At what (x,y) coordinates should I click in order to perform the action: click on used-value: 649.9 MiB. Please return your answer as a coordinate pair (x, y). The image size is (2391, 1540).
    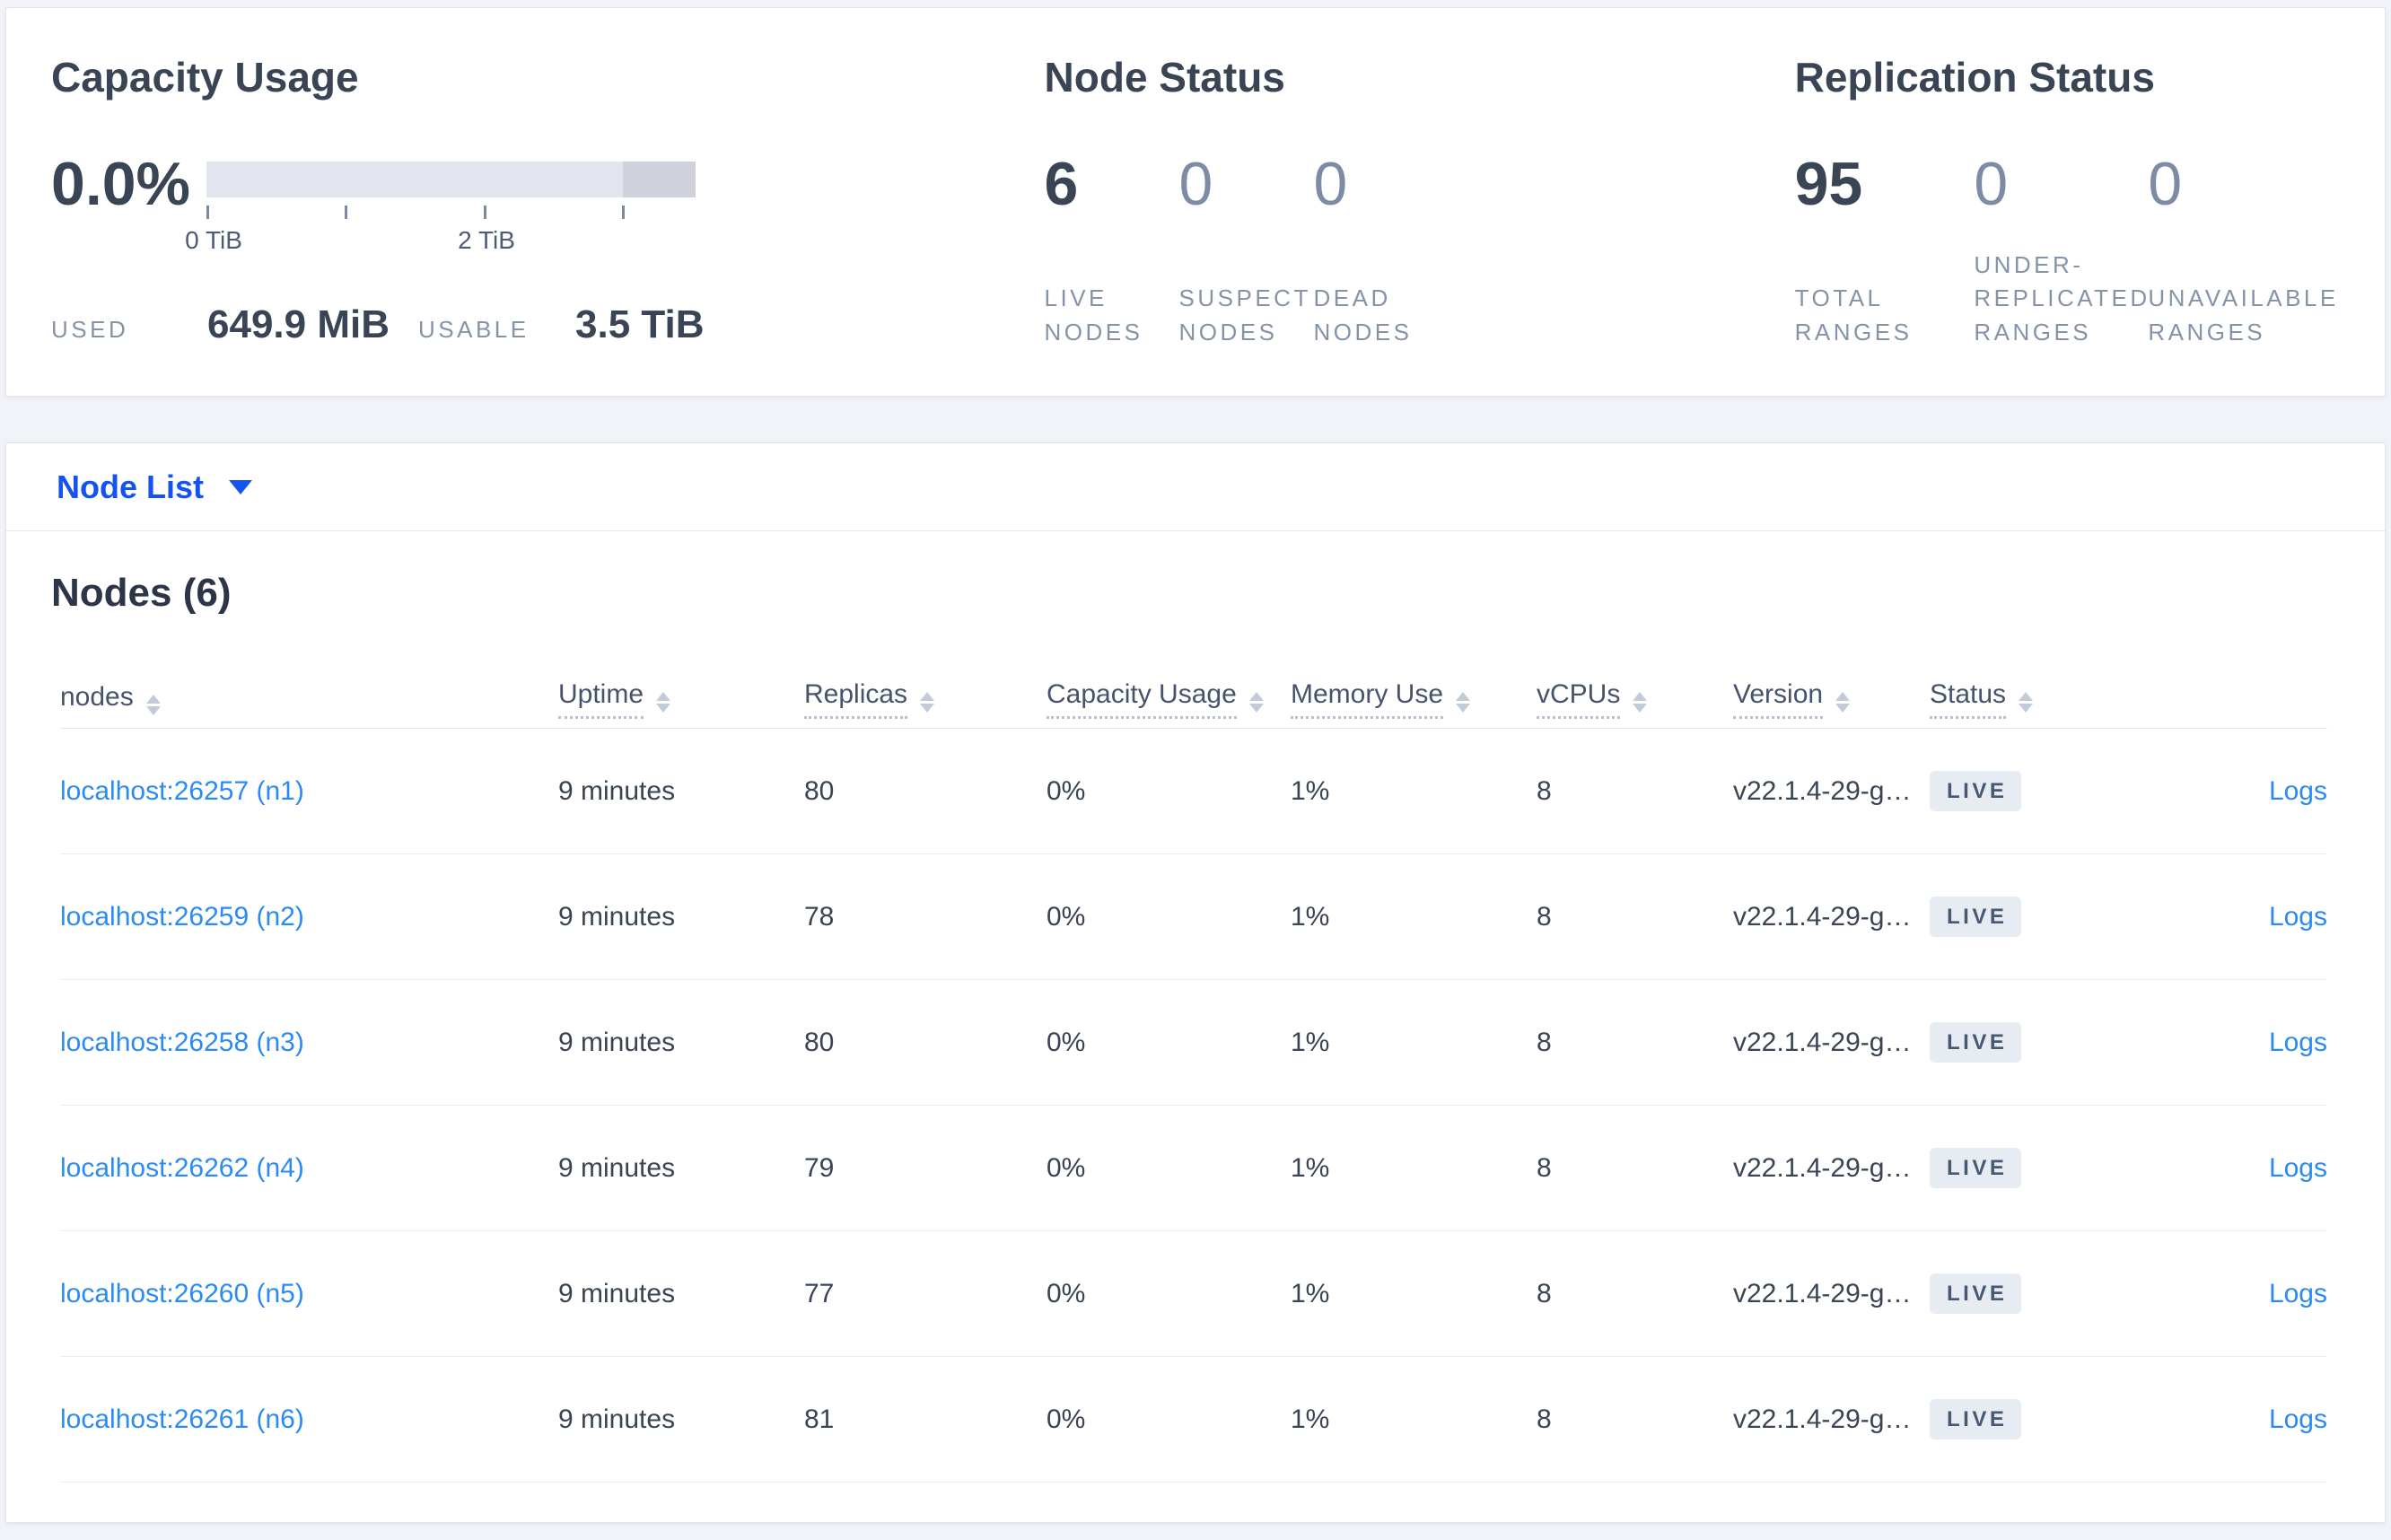
    Looking at the image, I should click on (299, 324).